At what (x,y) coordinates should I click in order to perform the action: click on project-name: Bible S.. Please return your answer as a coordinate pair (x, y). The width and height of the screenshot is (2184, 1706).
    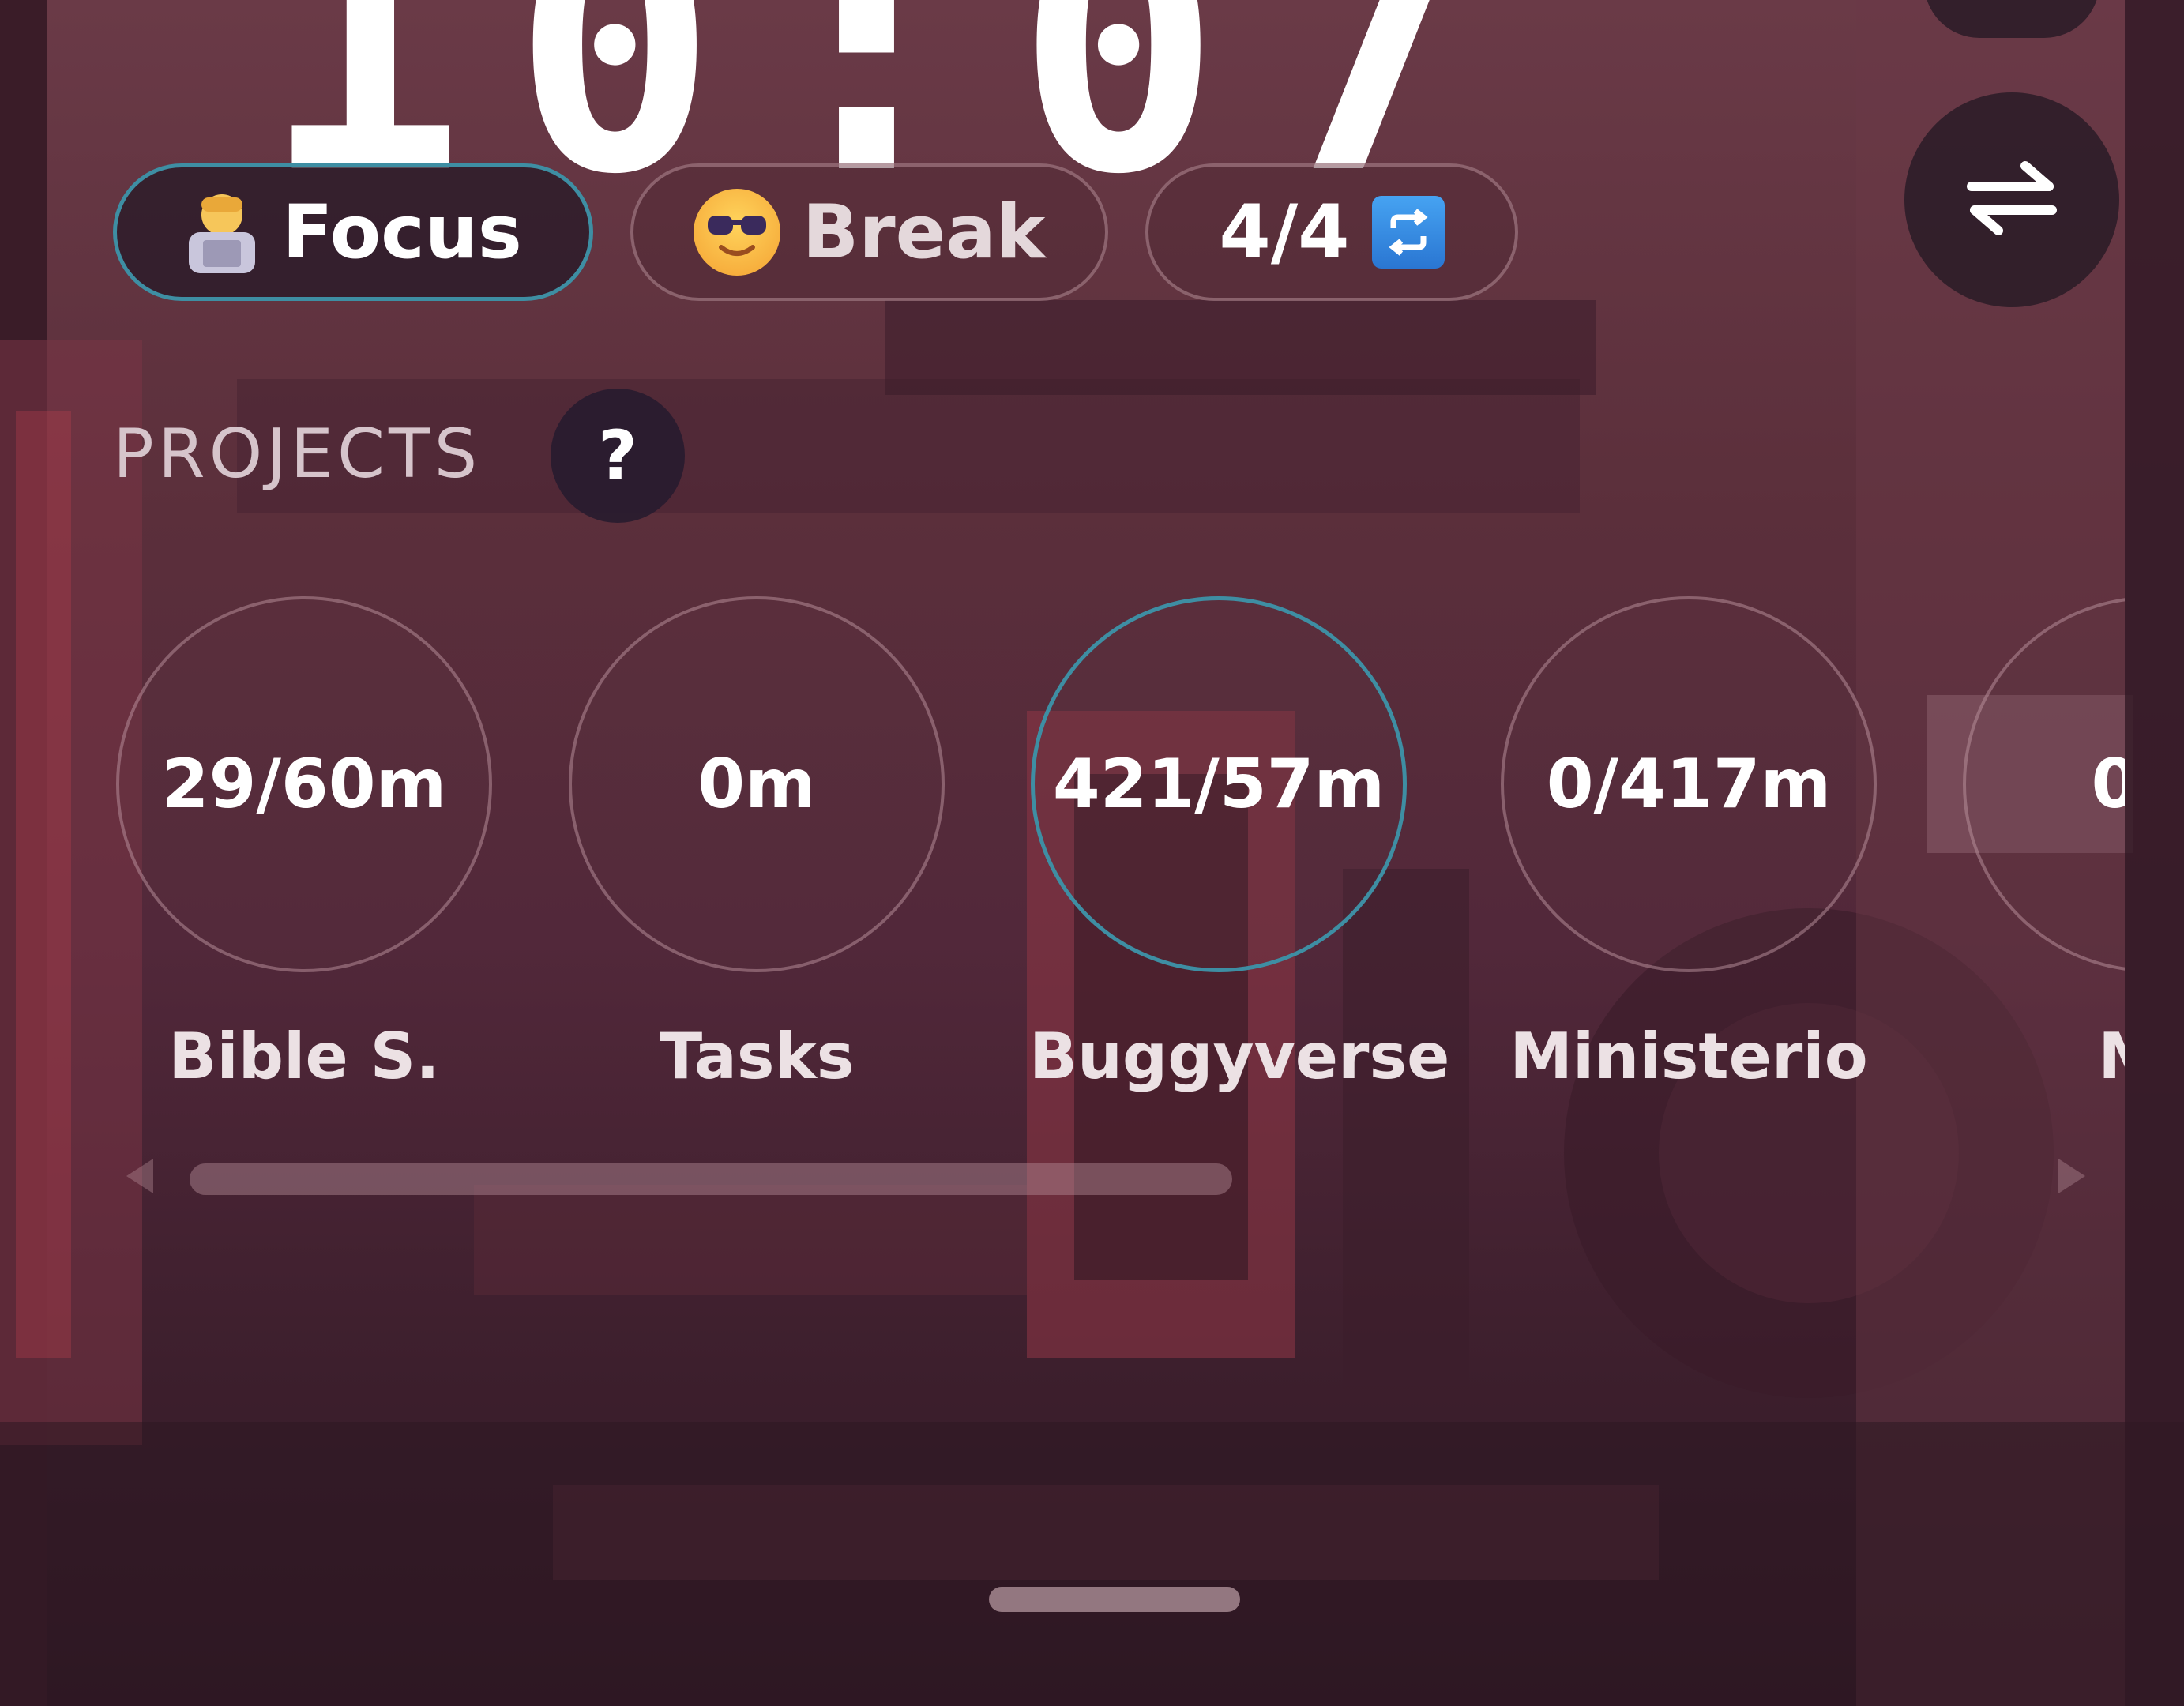
    Looking at the image, I should click on (304, 1056).